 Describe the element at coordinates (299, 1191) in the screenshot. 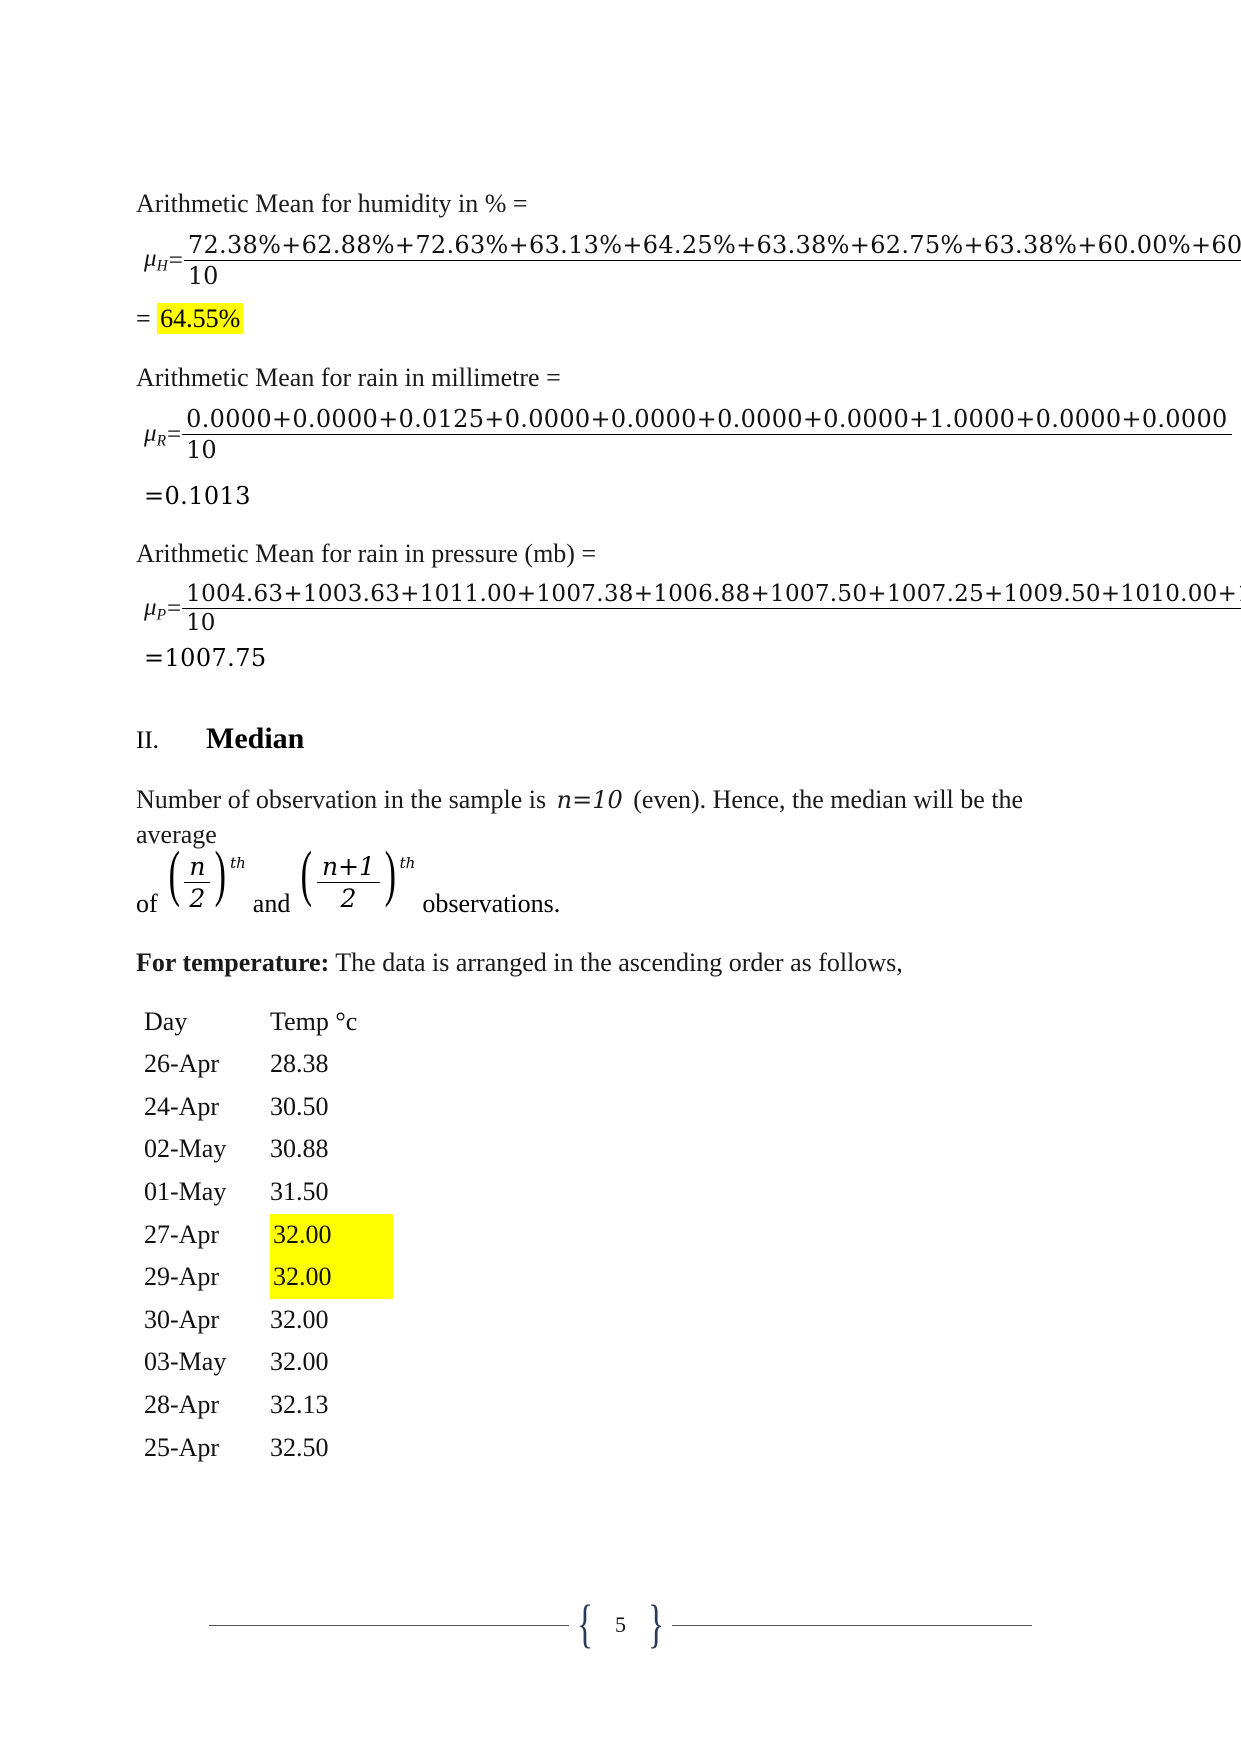

I see `table-cell-temp: 31.50` at that location.